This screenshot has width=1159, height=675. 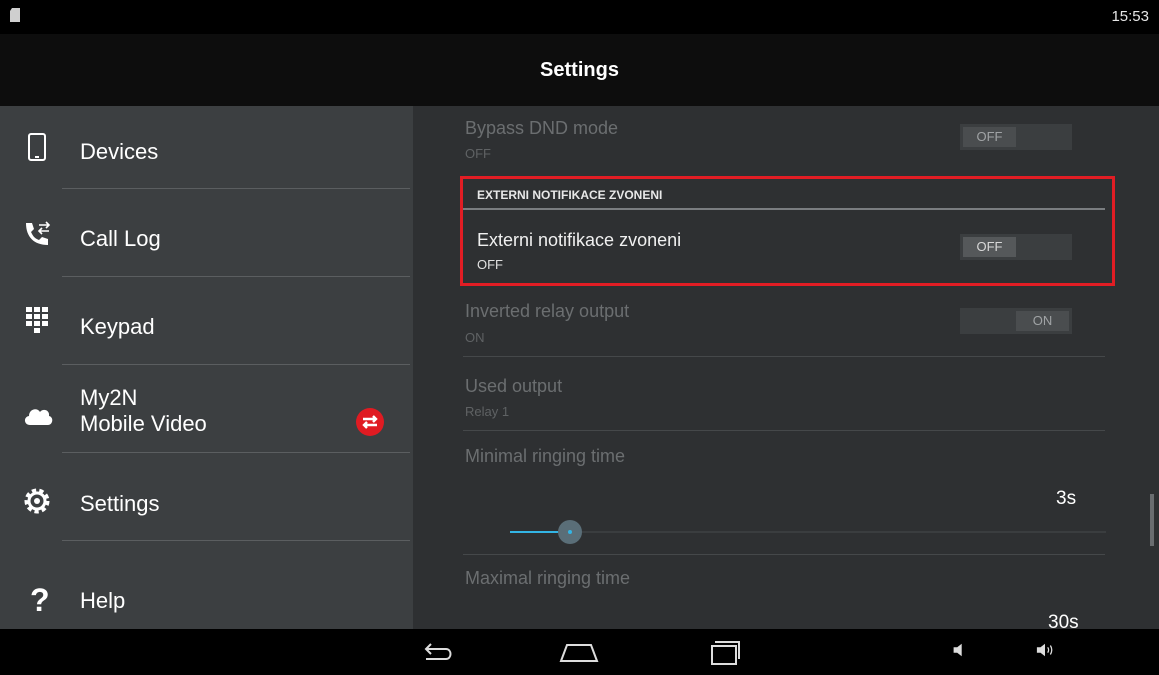 What do you see at coordinates (1063, 620) in the screenshot?
I see `slider-value: 30s` at bounding box center [1063, 620].